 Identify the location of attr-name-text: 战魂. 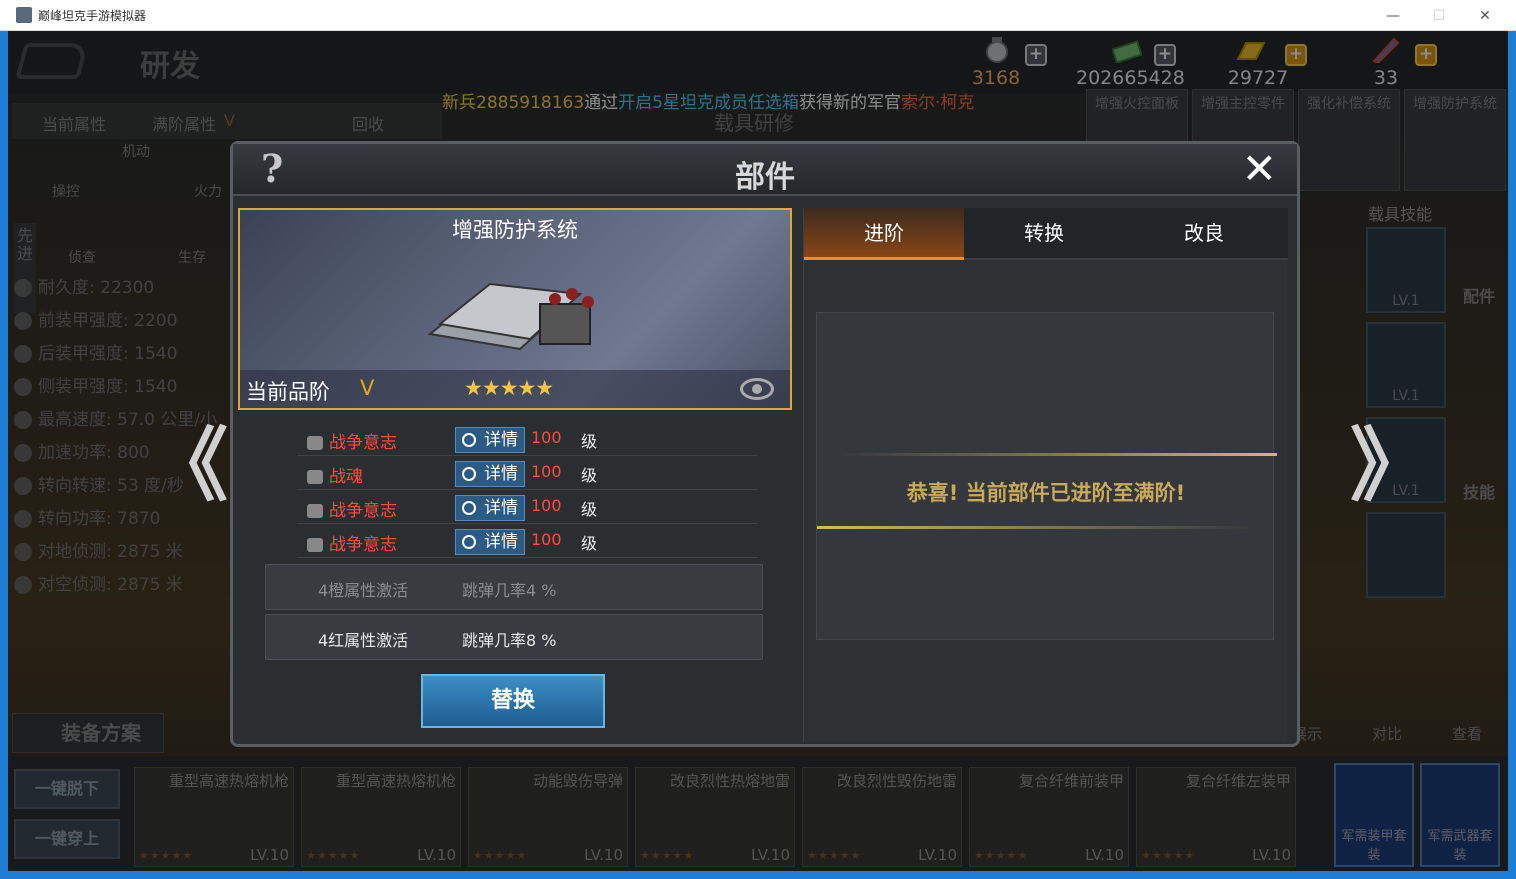
(346, 477).